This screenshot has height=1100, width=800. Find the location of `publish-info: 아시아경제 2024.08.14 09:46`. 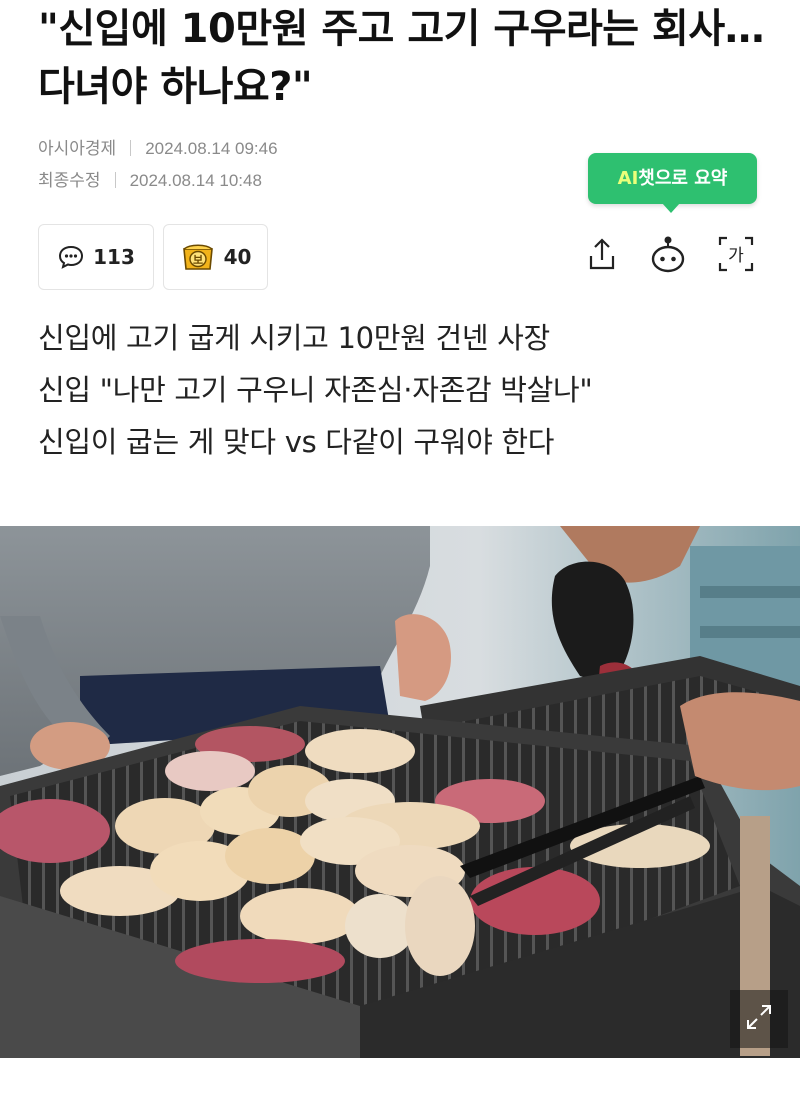

publish-info: 아시아경제 2024.08.14 09:46 is located at coordinates (158, 146).